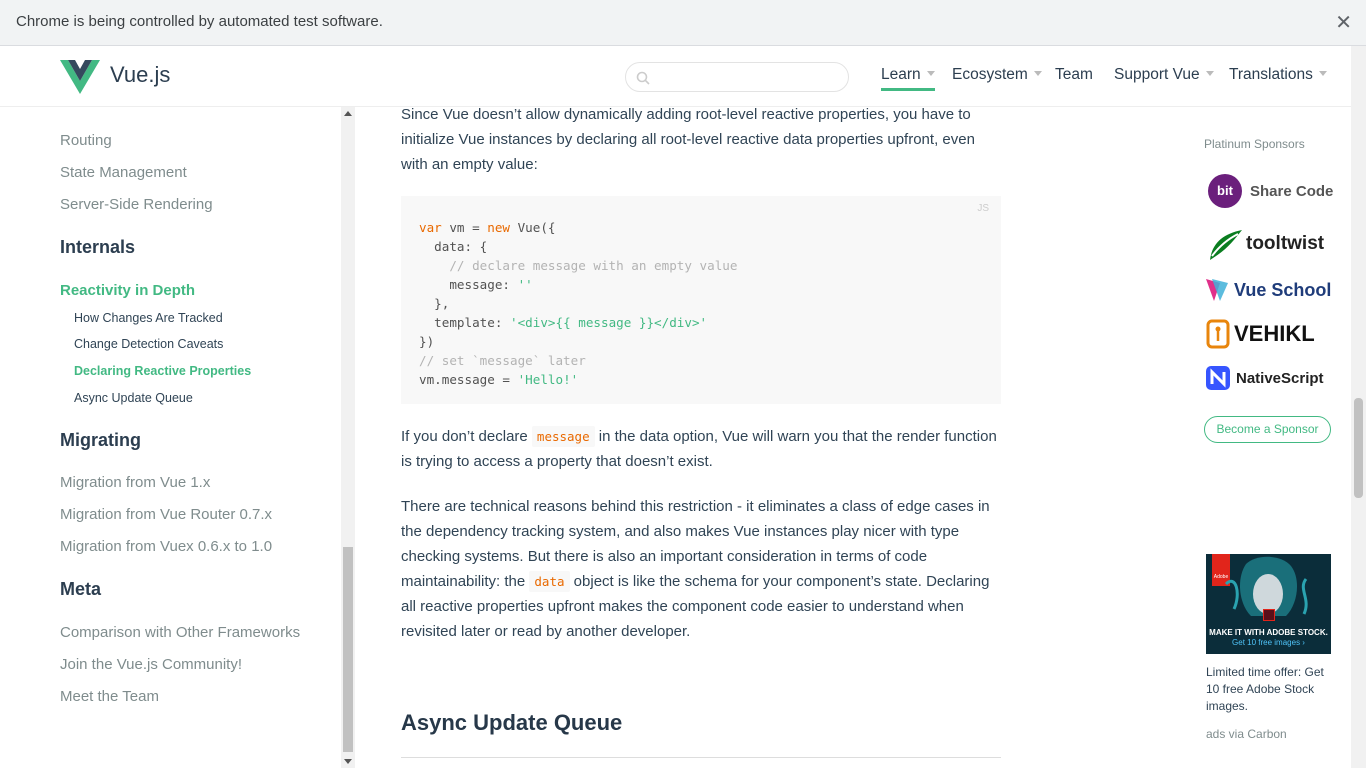 The width and height of the screenshot is (1366, 768). What do you see at coordinates (990, 74) in the screenshot?
I see `nav-ecosystem-label: Ecosystem` at bounding box center [990, 74].